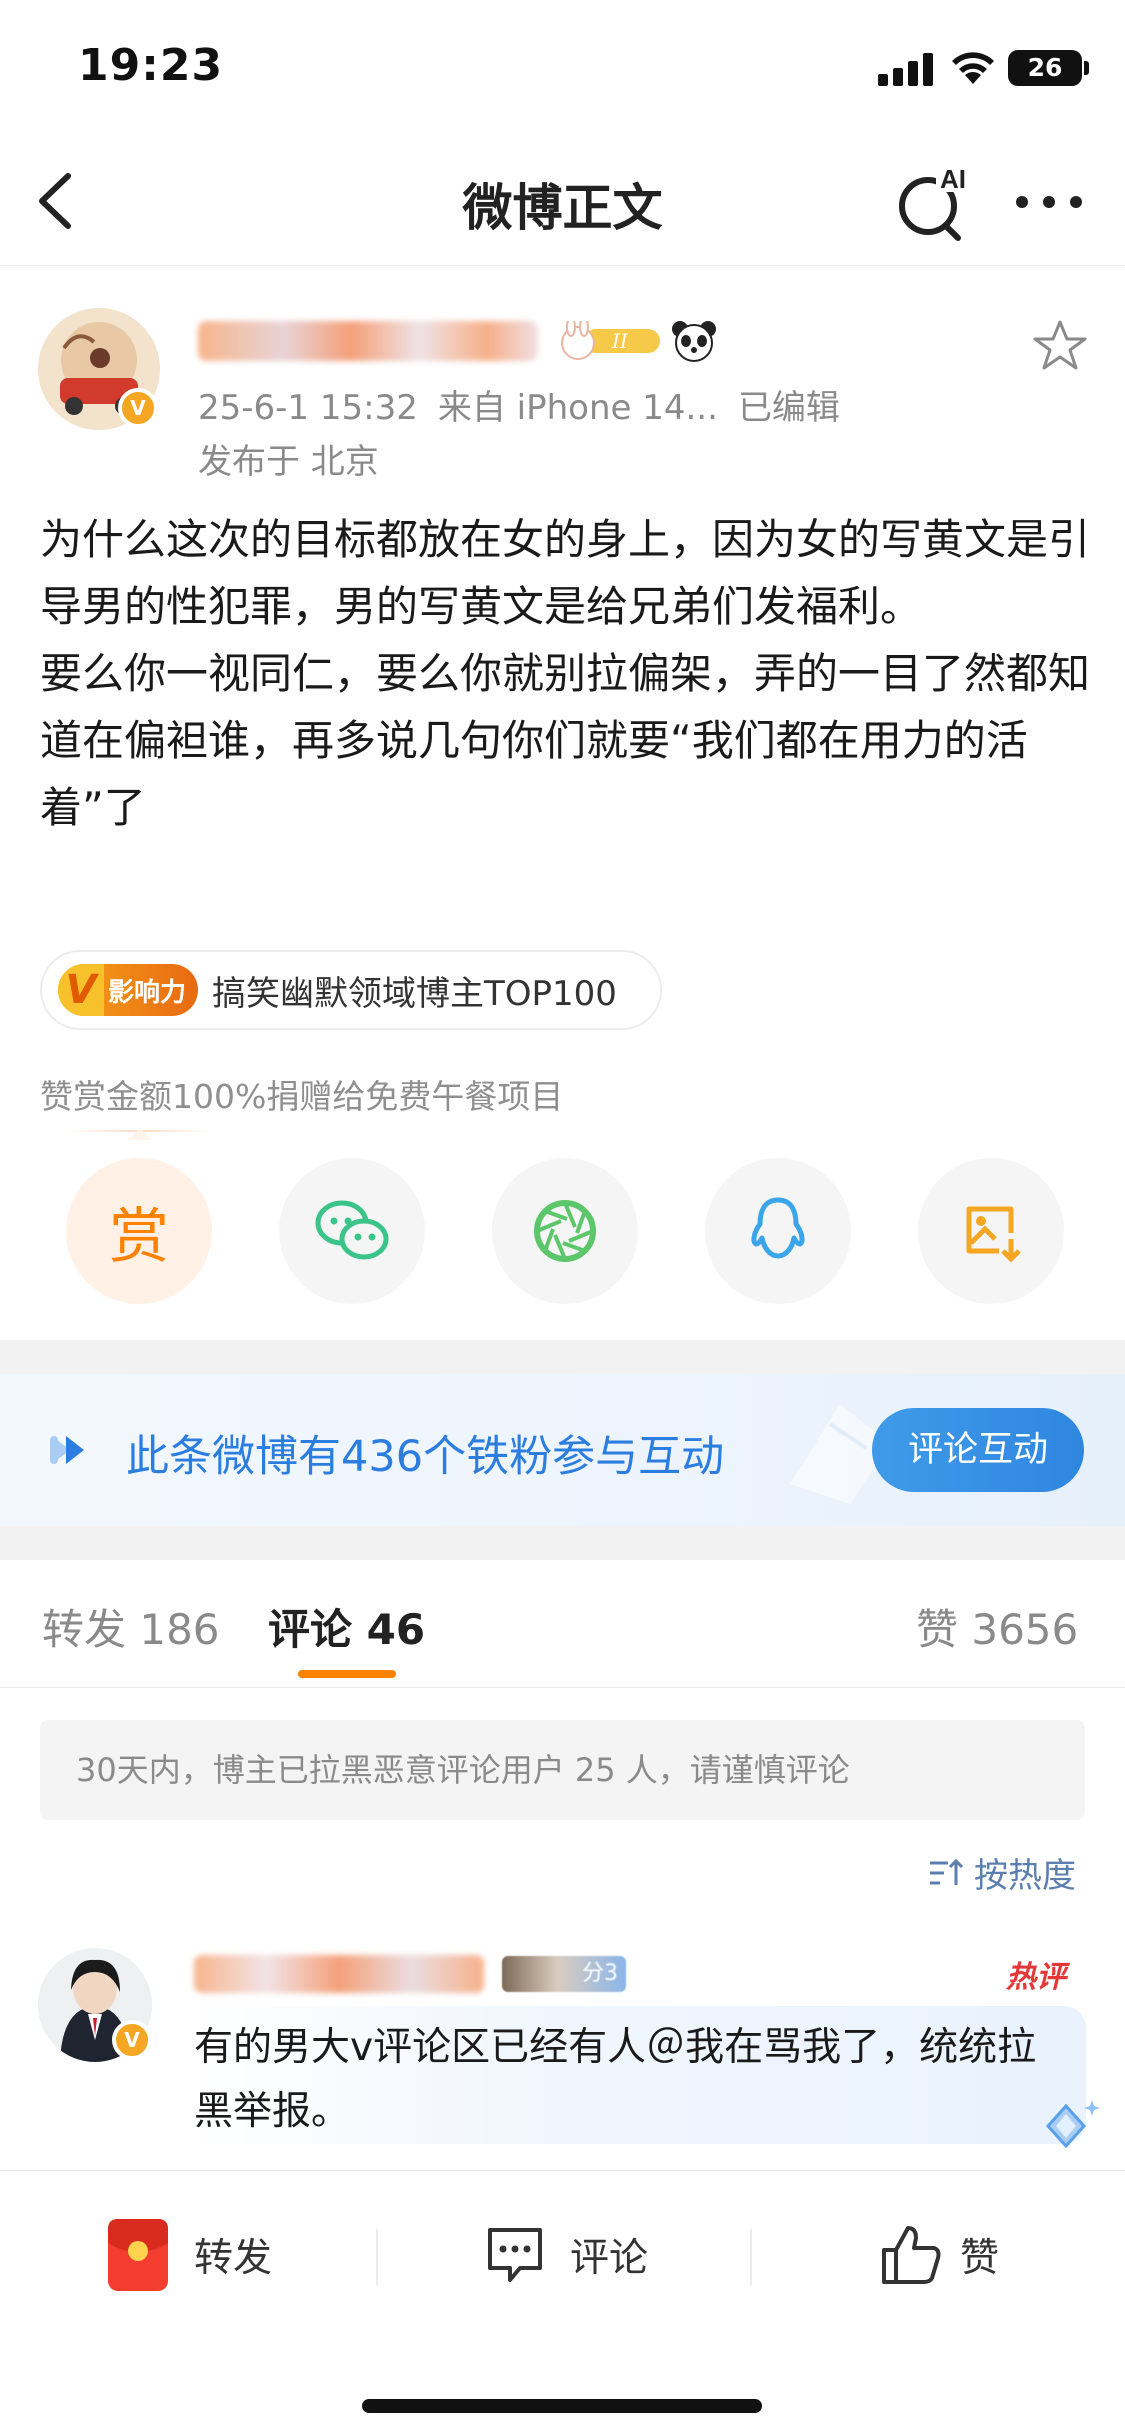 Image resolution: width=1125 pixels, height=2436 pixels. What do you see at coordinates (368, 341) in the screenshot?
I see `author-name-redacted` at bounding box center [368, 341].